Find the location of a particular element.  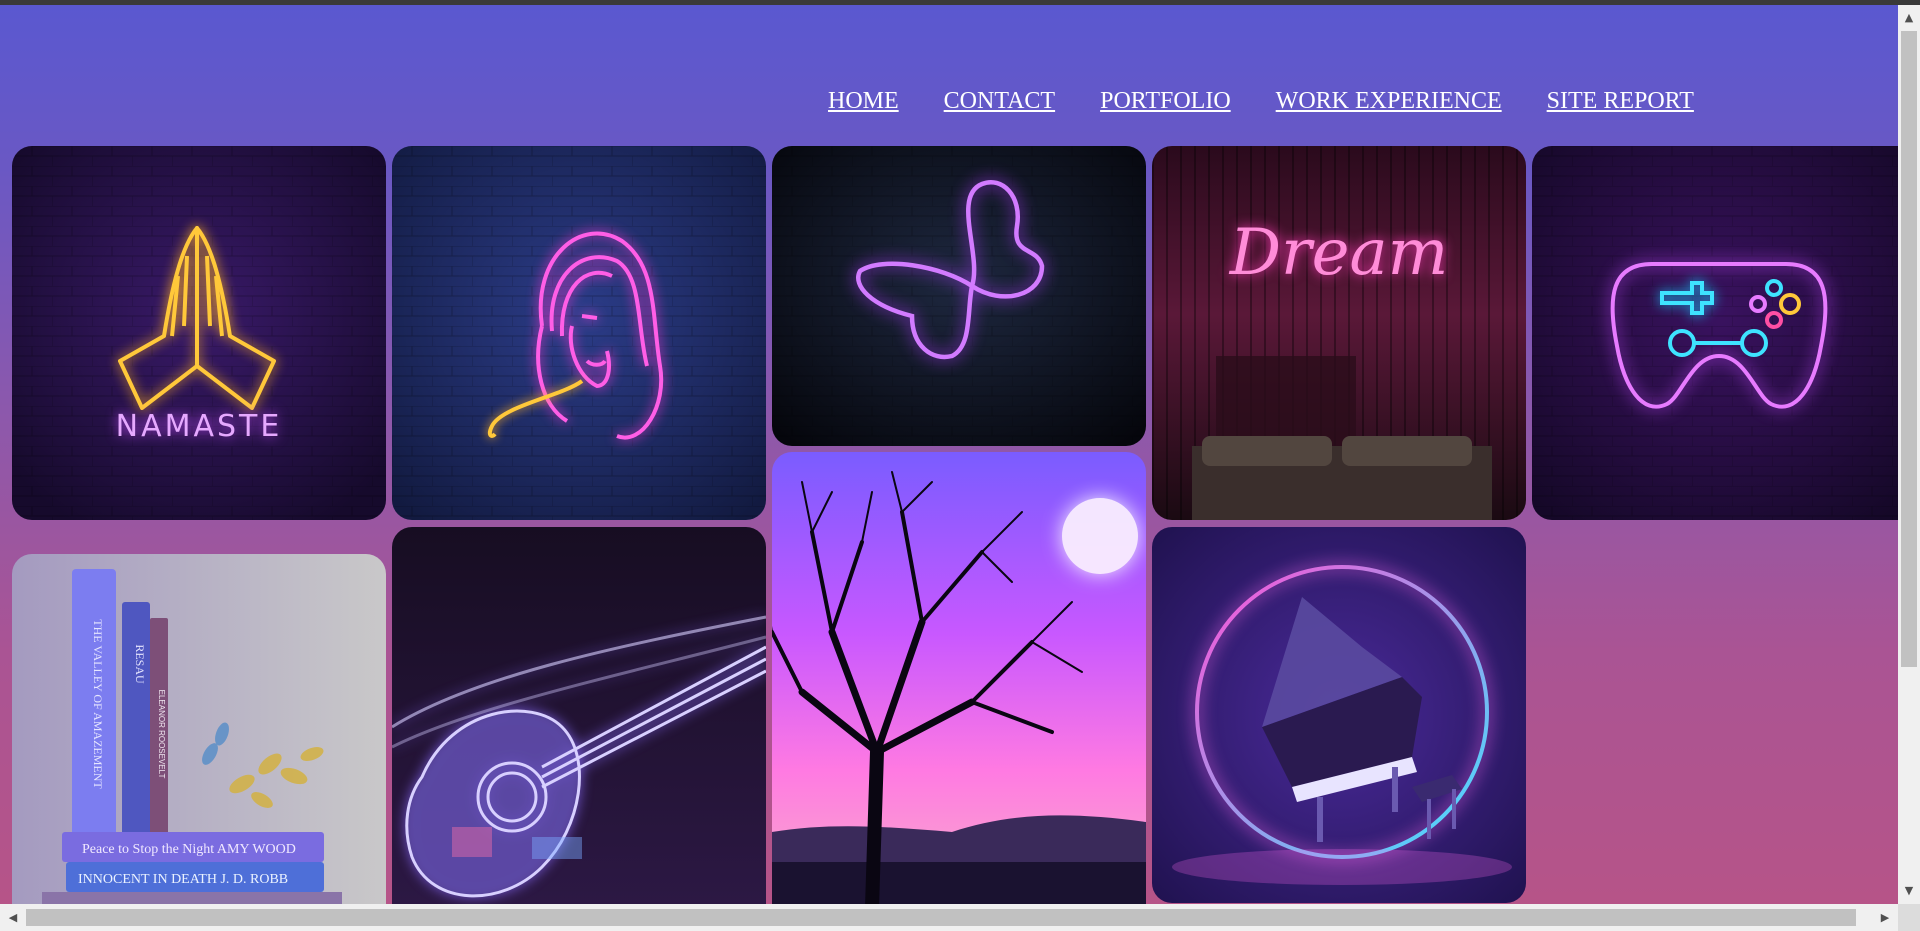

dream-text: Dream is located at coordinates (1339, 253).